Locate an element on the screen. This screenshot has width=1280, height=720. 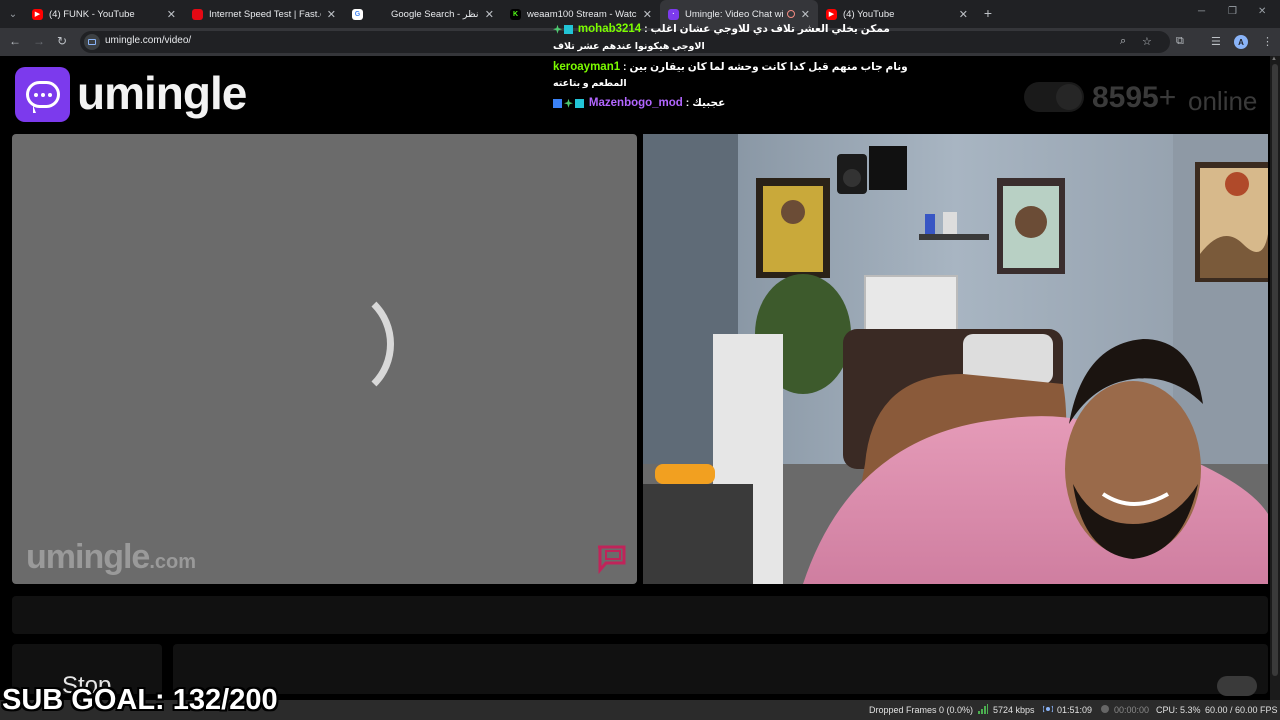
umingle-watermark: umingle.com is located at coordinates (111, 557).